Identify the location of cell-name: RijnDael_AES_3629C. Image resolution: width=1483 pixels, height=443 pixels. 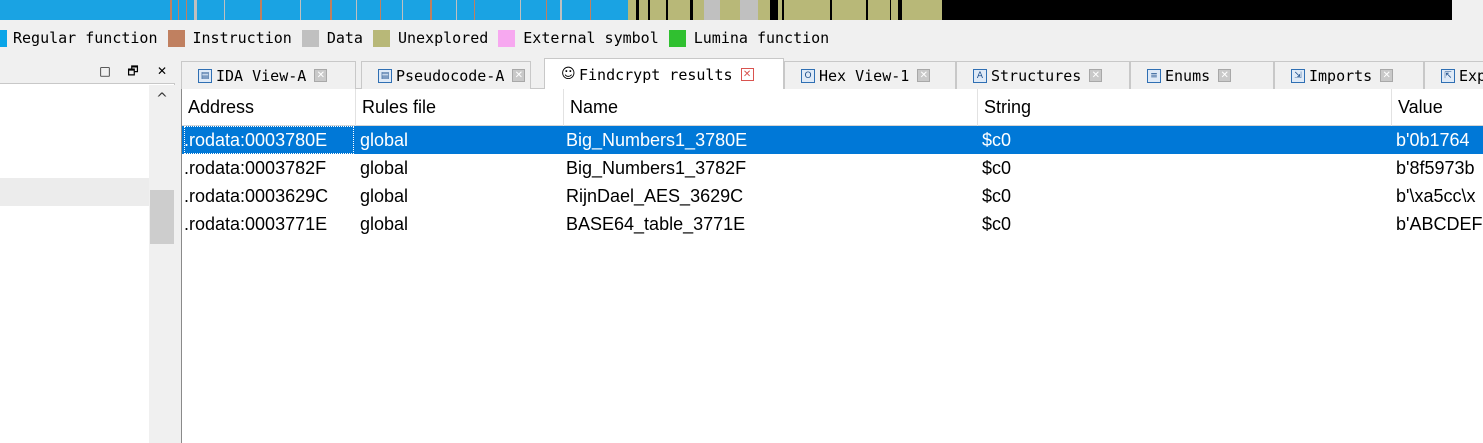
(655, 196).